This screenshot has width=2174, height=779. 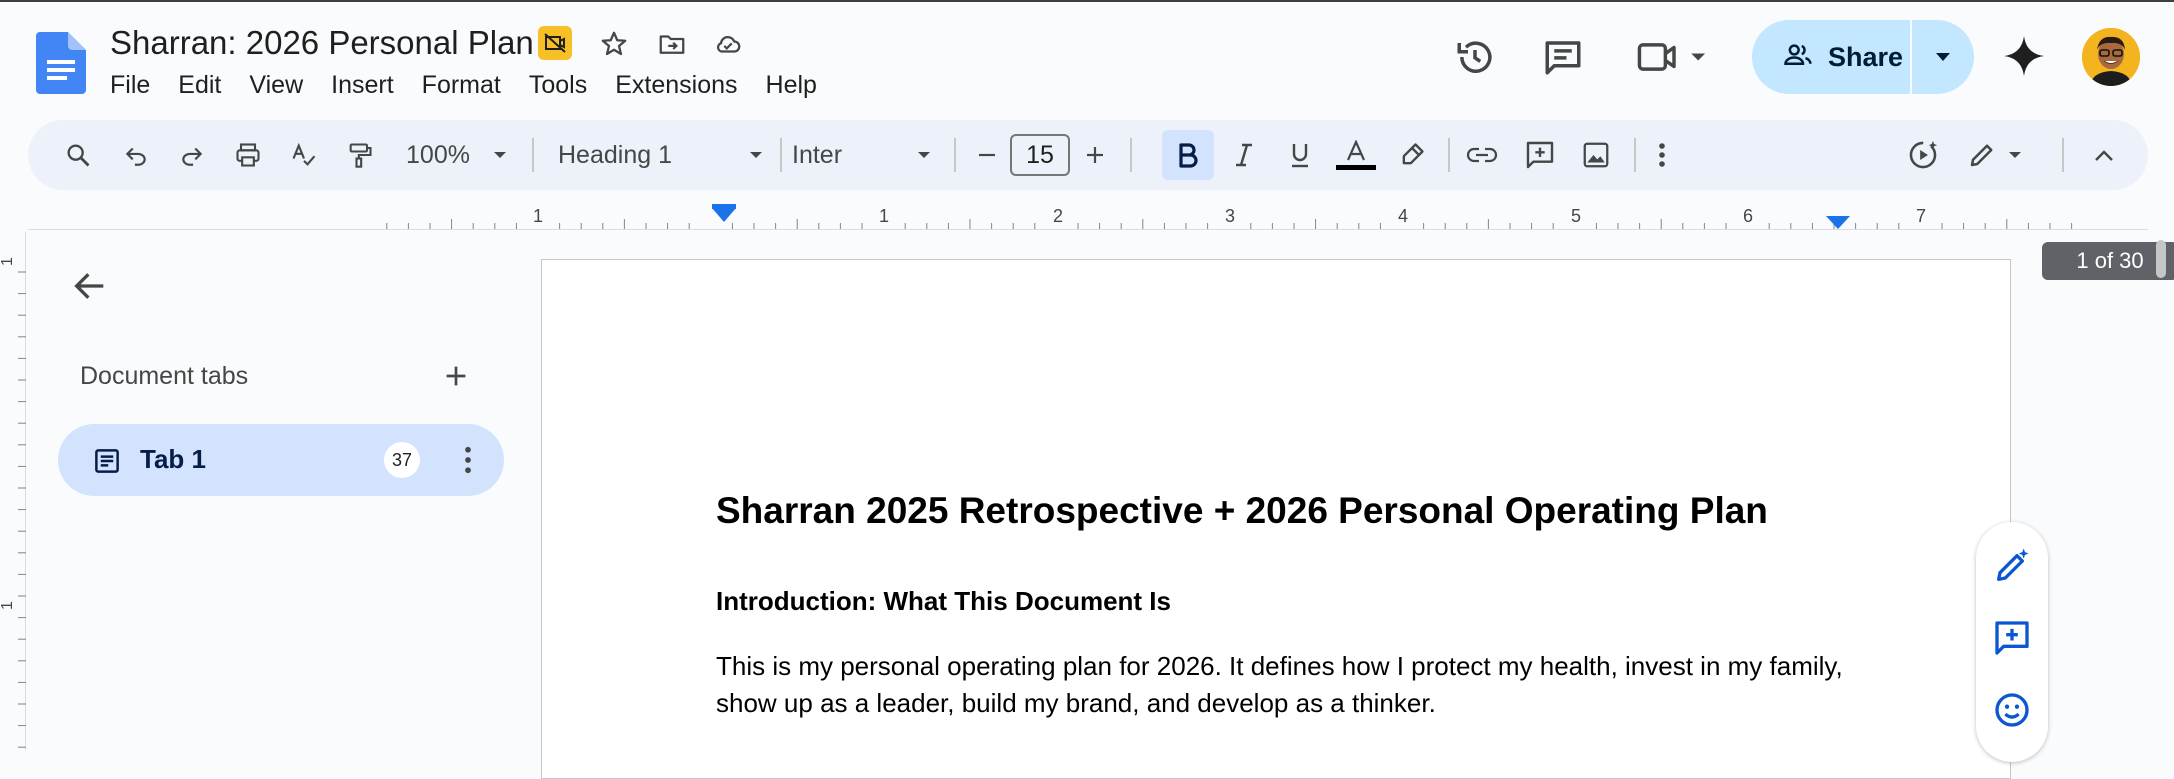 What do you see at coordinates (1040, 155) in the screenshot?
I see `font-size-input: 15` at bounding box center [1040, 155].